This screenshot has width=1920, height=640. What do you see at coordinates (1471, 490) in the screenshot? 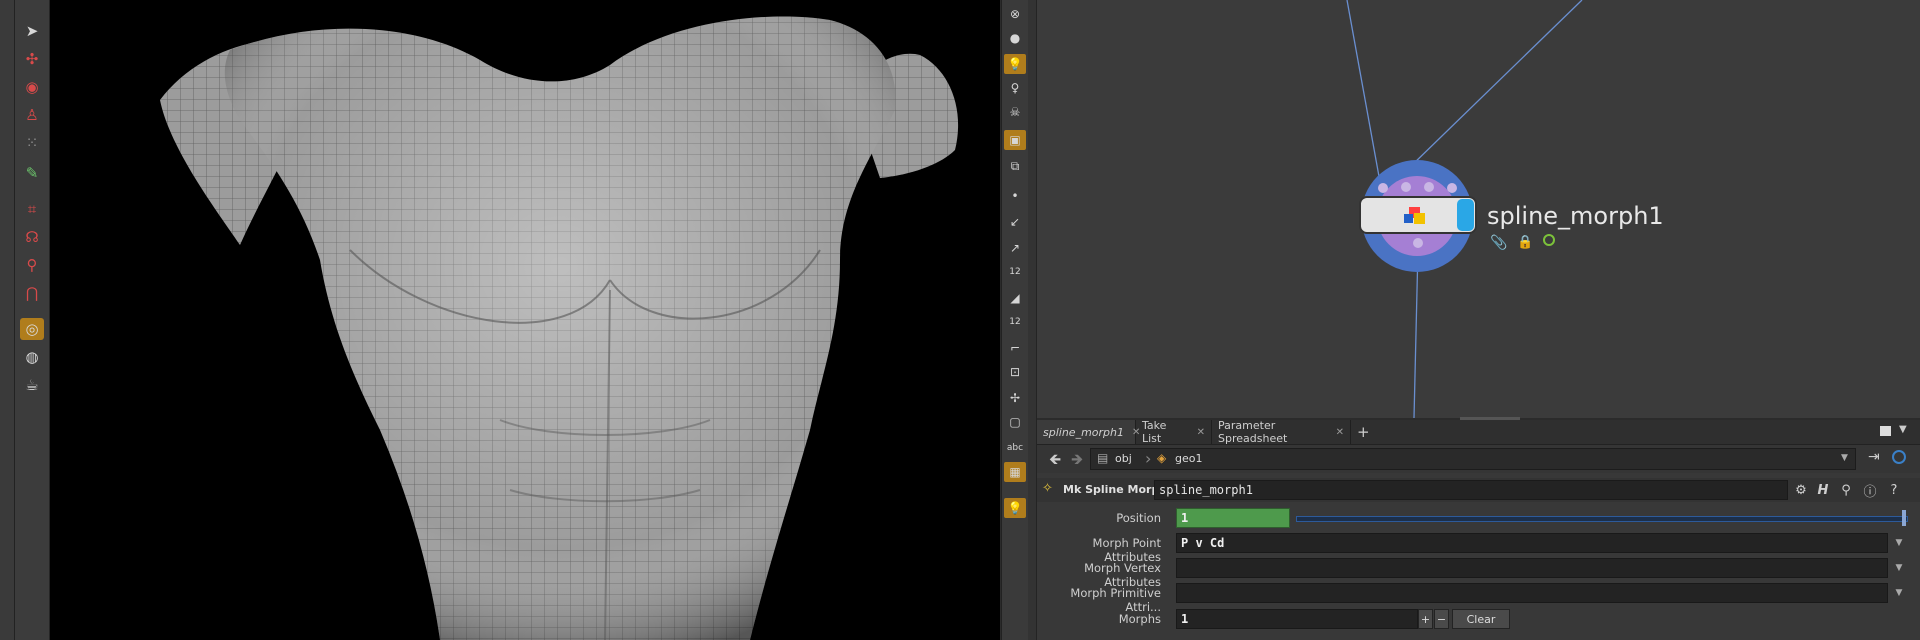
I see `node-name-field: spline_morph1` at bounding box center [1471, 490].